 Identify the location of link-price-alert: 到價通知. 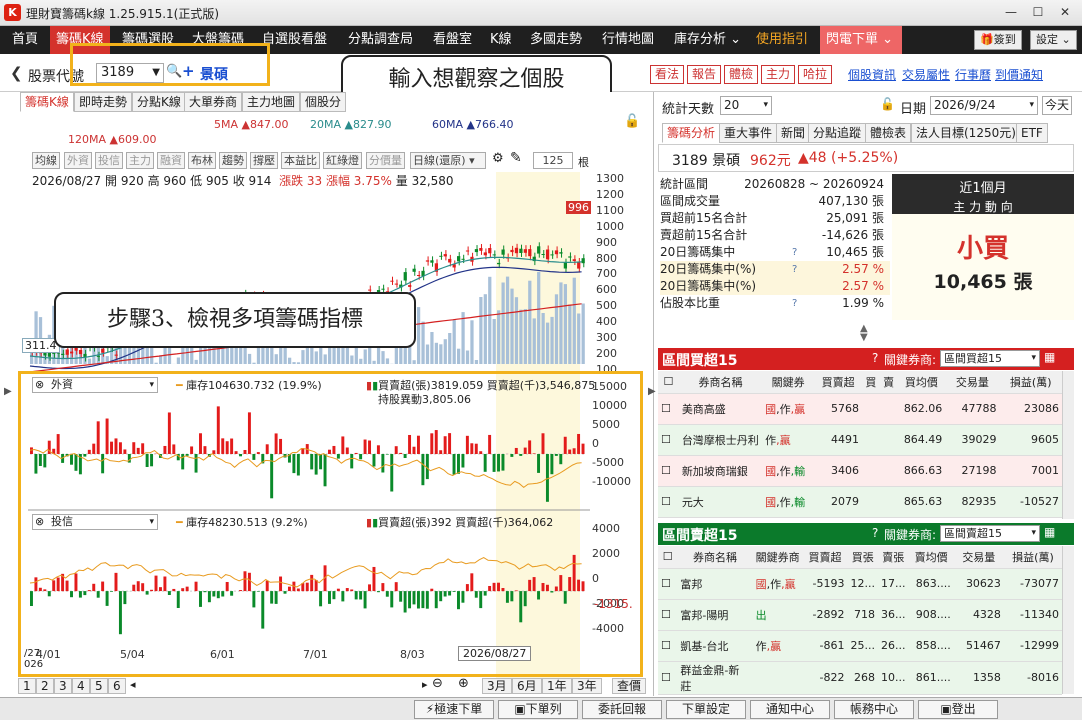
(1019, 74).